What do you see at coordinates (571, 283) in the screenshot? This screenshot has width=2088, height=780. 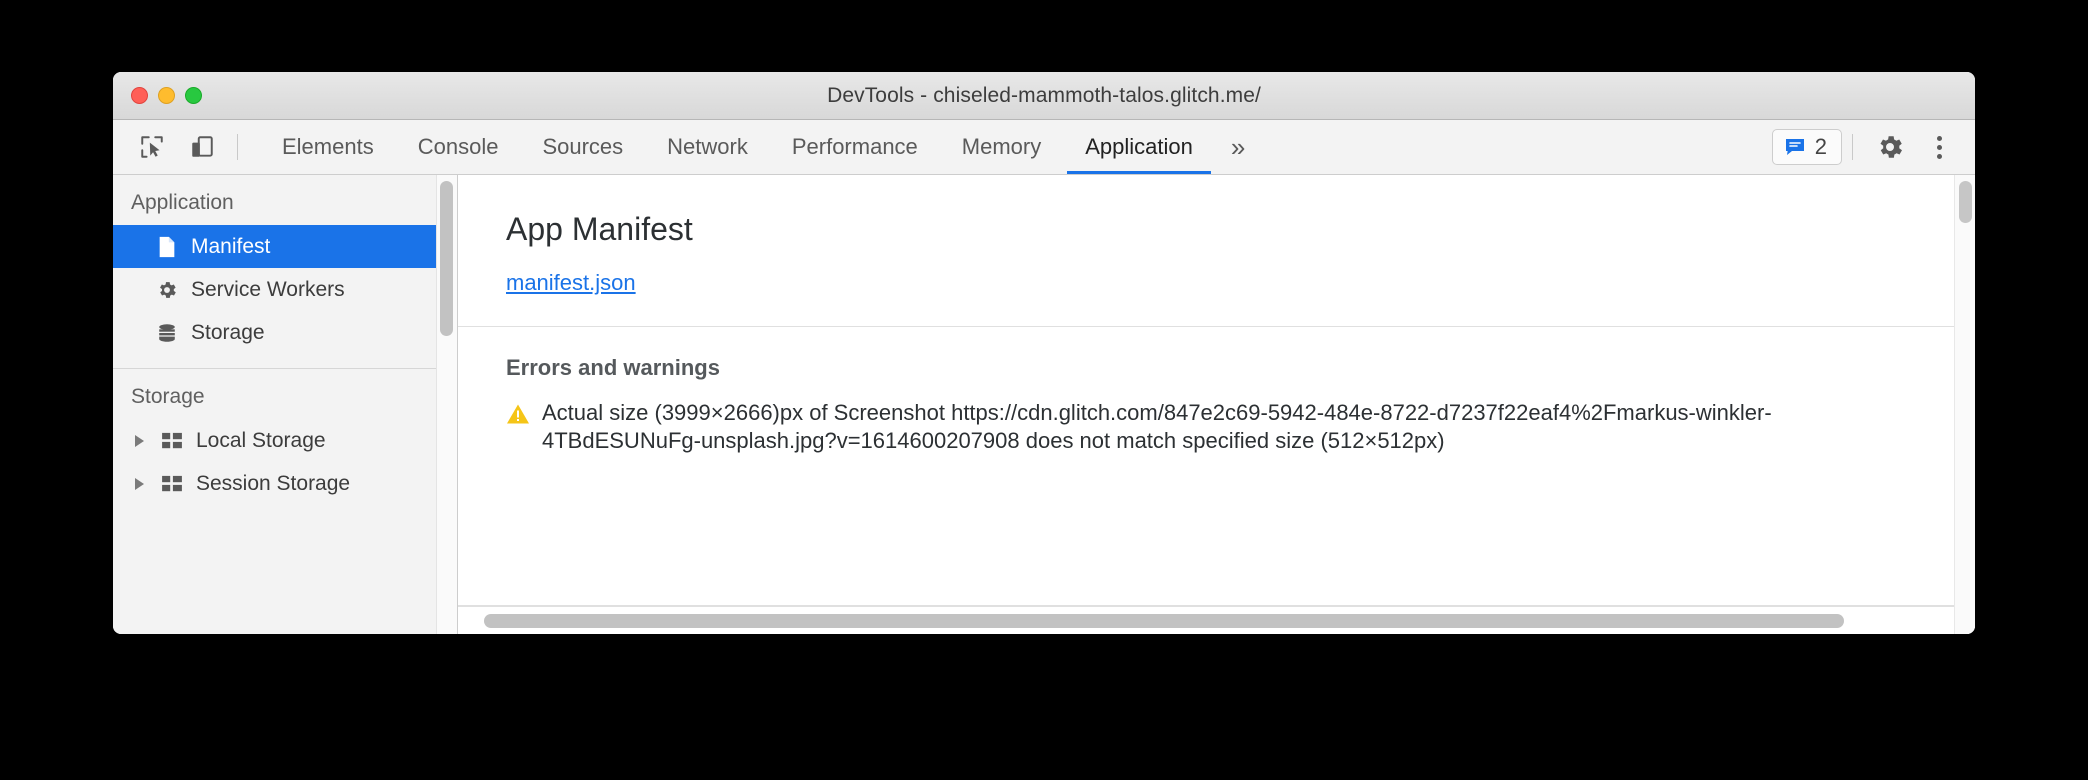 I see `manifest-json-link: manifest.json` at bounding box center [571, 283].